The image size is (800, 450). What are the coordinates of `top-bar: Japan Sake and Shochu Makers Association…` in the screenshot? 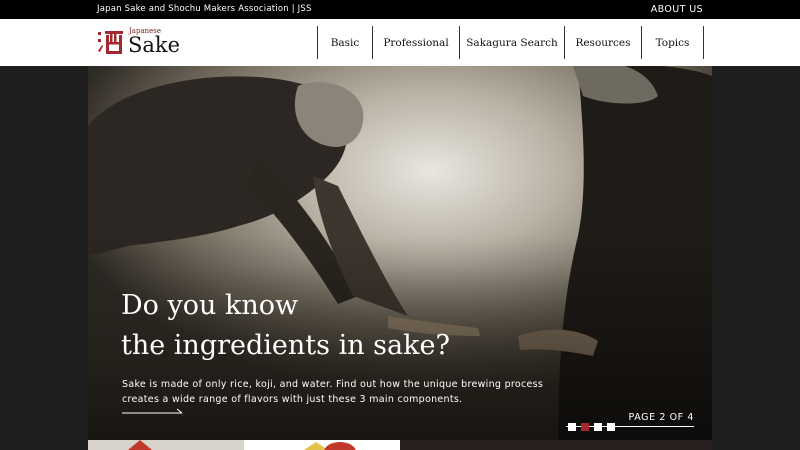 It's located at (400, 9).